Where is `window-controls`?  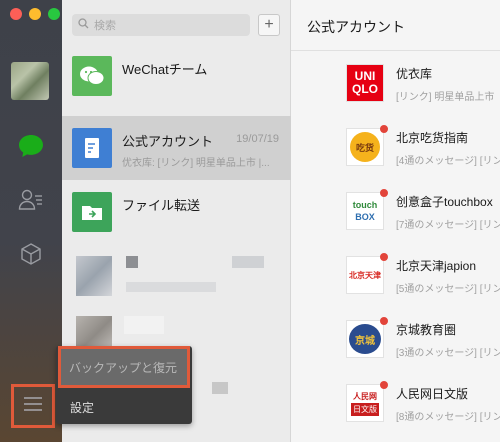
window-controls is located at coordinates (35, 14).